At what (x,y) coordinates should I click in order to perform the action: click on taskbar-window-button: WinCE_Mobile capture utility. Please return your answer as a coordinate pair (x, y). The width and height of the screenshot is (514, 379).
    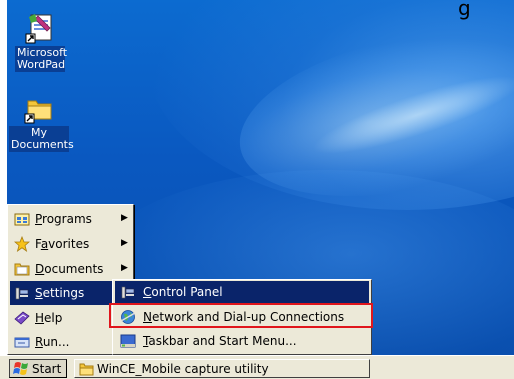
    Looking at the image, I should click on (222, 368).